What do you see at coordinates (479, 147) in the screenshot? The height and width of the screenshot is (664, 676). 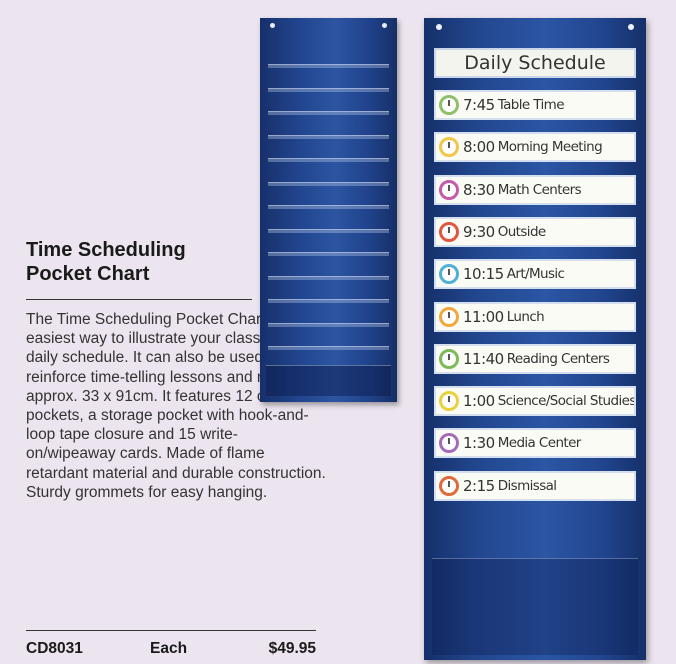 I see `schedule-time: 8:00` at bounding box center [479, 147].